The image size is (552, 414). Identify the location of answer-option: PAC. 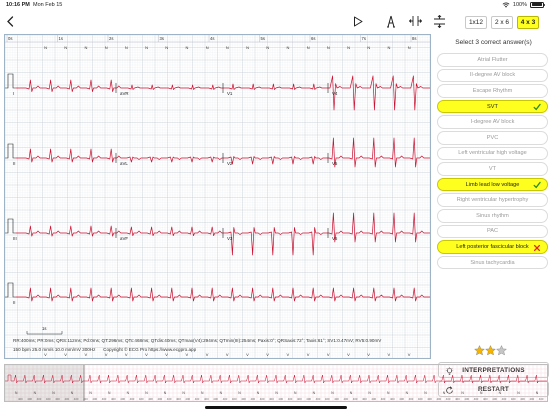
(492, 231).